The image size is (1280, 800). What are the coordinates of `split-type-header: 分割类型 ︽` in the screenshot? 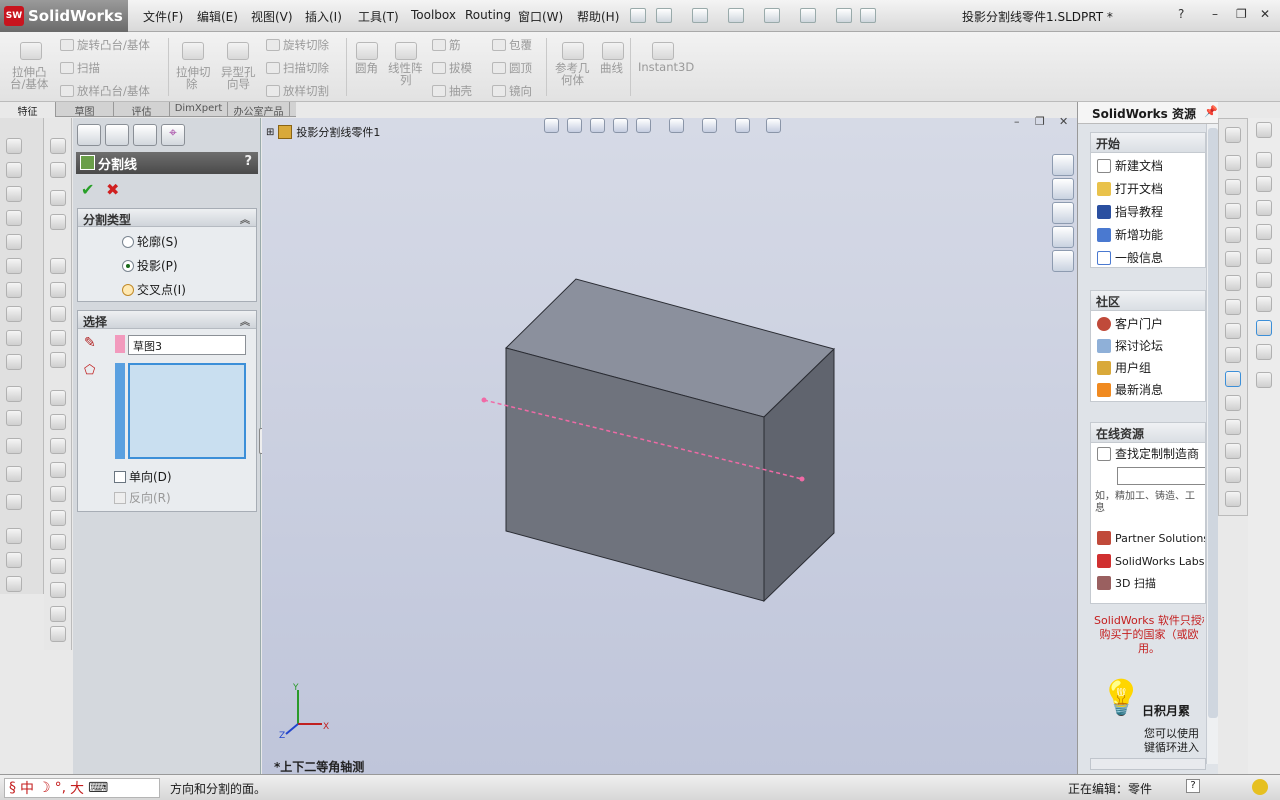 It's located at (167, 218).